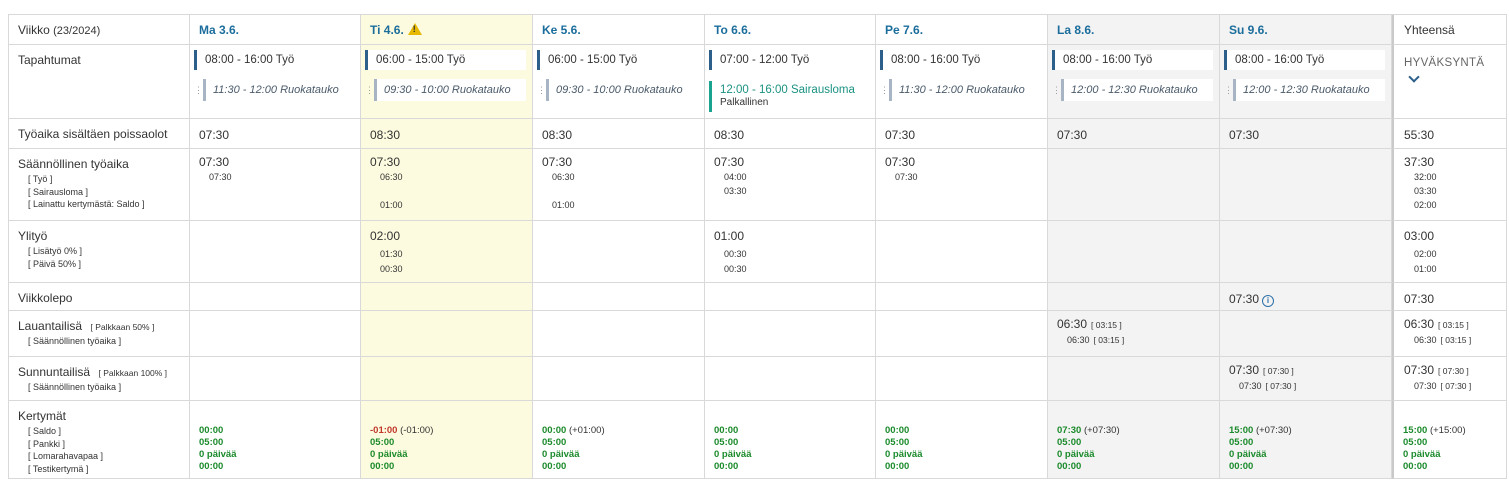 The width and height of the screenshot is (1509, 482). What do you see at coordinates (1449, 252) in the screenshot?
I see `overtime-cell: 03:00 02:00 01:00` at bounding box center [1449, 252].